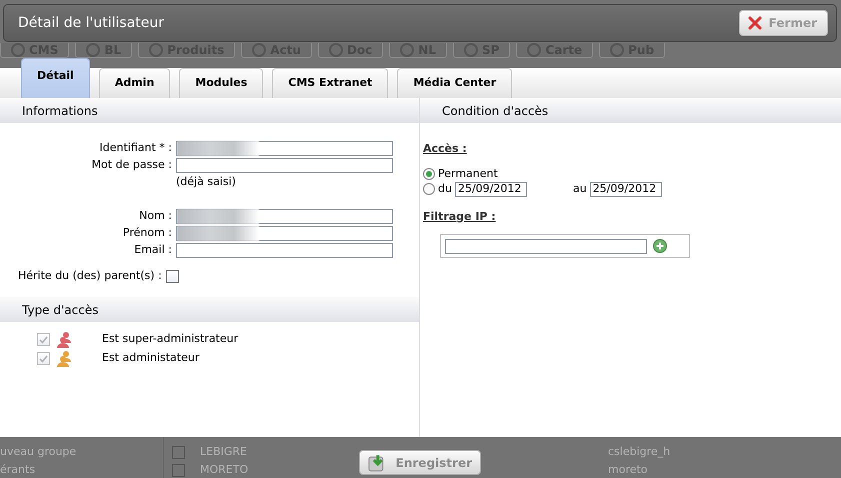 This screenshot has width=841, height=478. I want to click on field-label: Accès :, so click(445, 149).